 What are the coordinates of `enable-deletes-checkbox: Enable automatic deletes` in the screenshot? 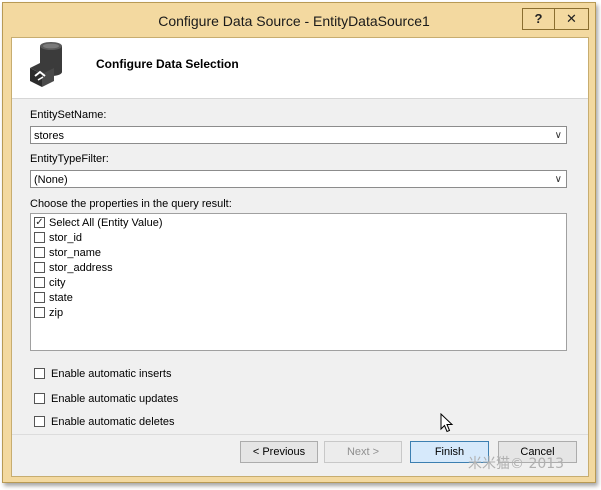 It's located at (104, 422).